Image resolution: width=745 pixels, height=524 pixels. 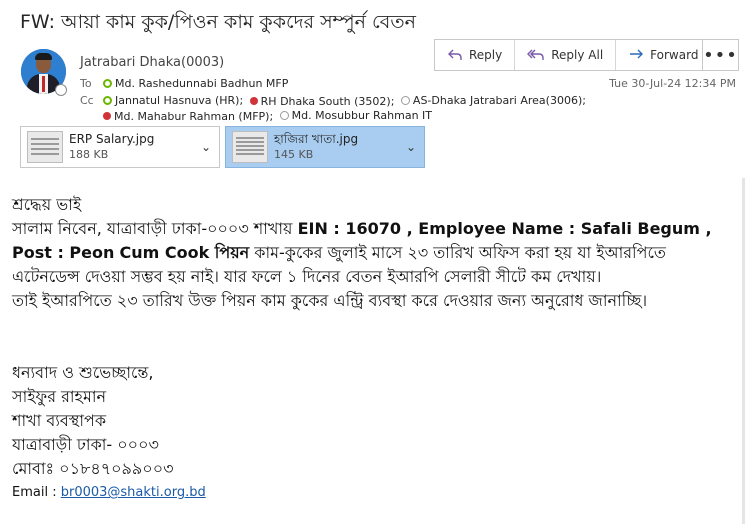 What do you see at coordinates (152, 62) in the screenshot?
I see `sender-name: Jatrabari Dhaka(0003)` at bounding box center [152, 62].